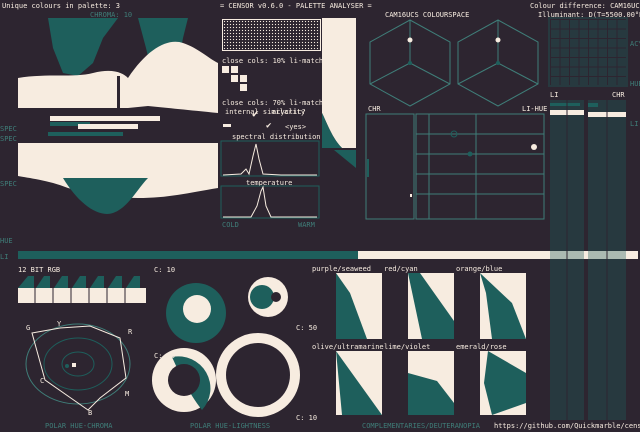 This screenshot has height=432, width=640. What do you see at coordinates (273, 103) in the screenshot?
I see `close-cols-70-label: close cols: 70% li-match` at bounding box center [273, 103].